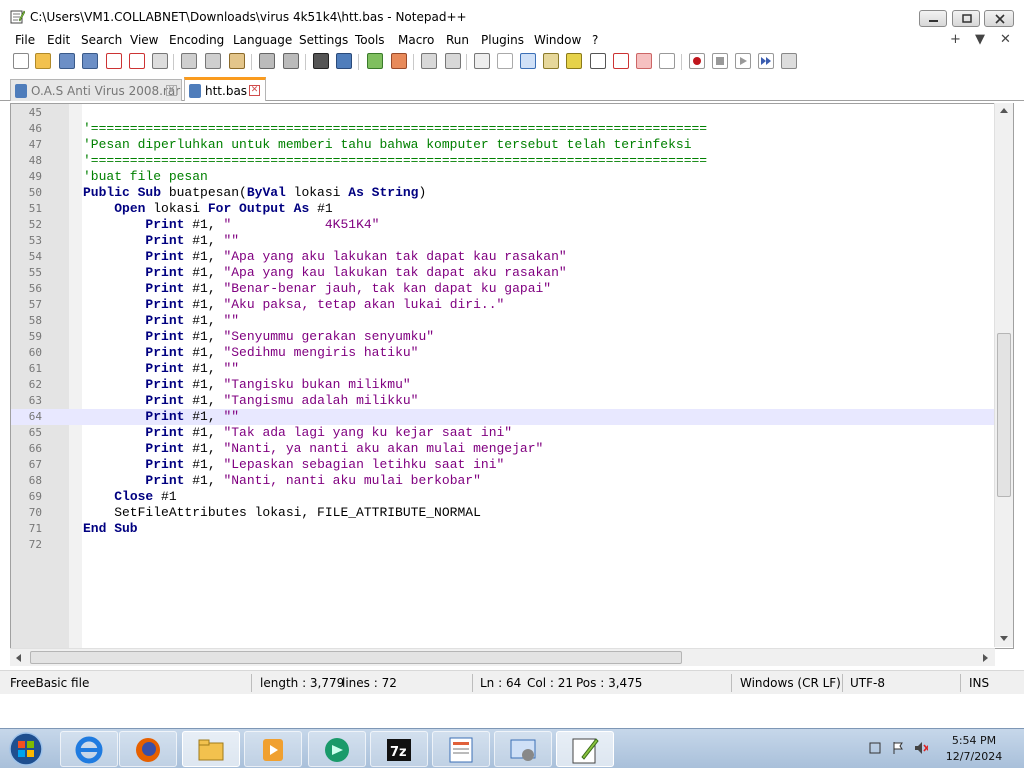 The width and height of the screenshot is (1024, 768). What do you see at coordinates (720, 61) in the screenshot?
I see `stop-macro-icon` at bounding box center [720, 61].